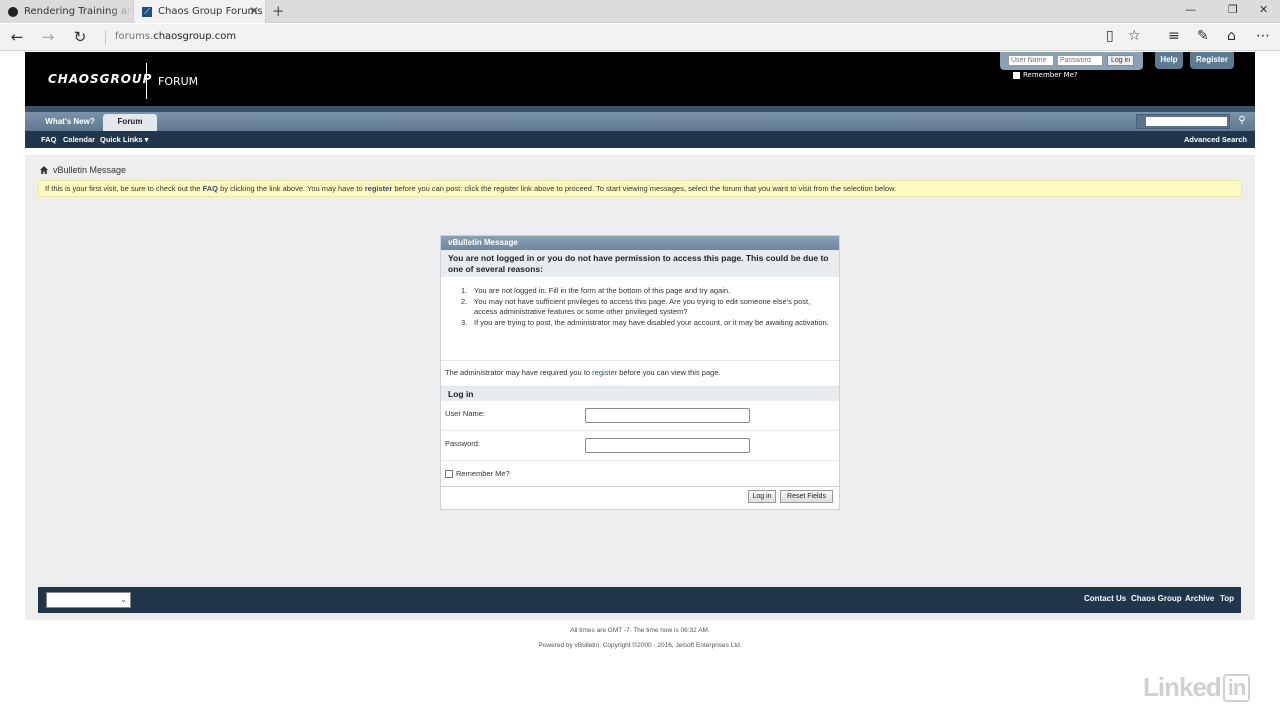  Describe the element at coordinates (1242, 121) in the screenshot. I see `search-icon: ⚲` at that location.